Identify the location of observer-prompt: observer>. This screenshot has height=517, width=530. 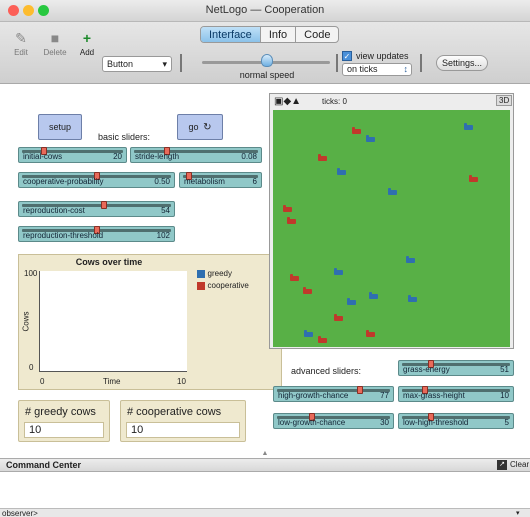
(20, 513).